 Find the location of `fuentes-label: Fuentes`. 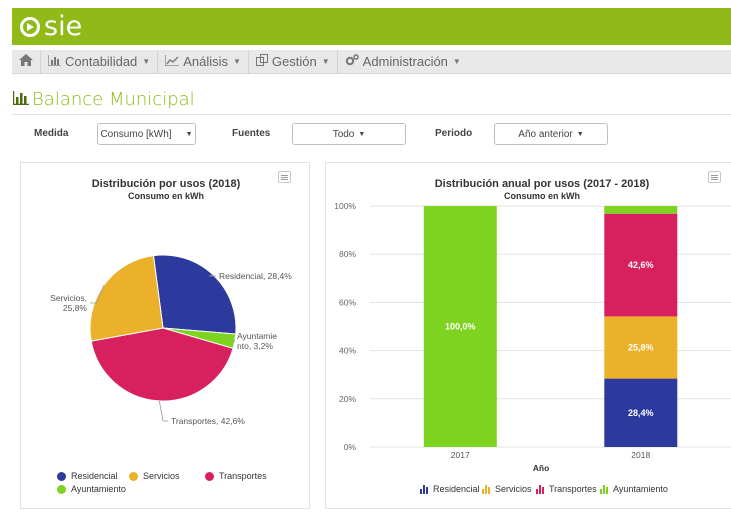

fuentes-label: Fuentes is located at coordinates (251, 133).